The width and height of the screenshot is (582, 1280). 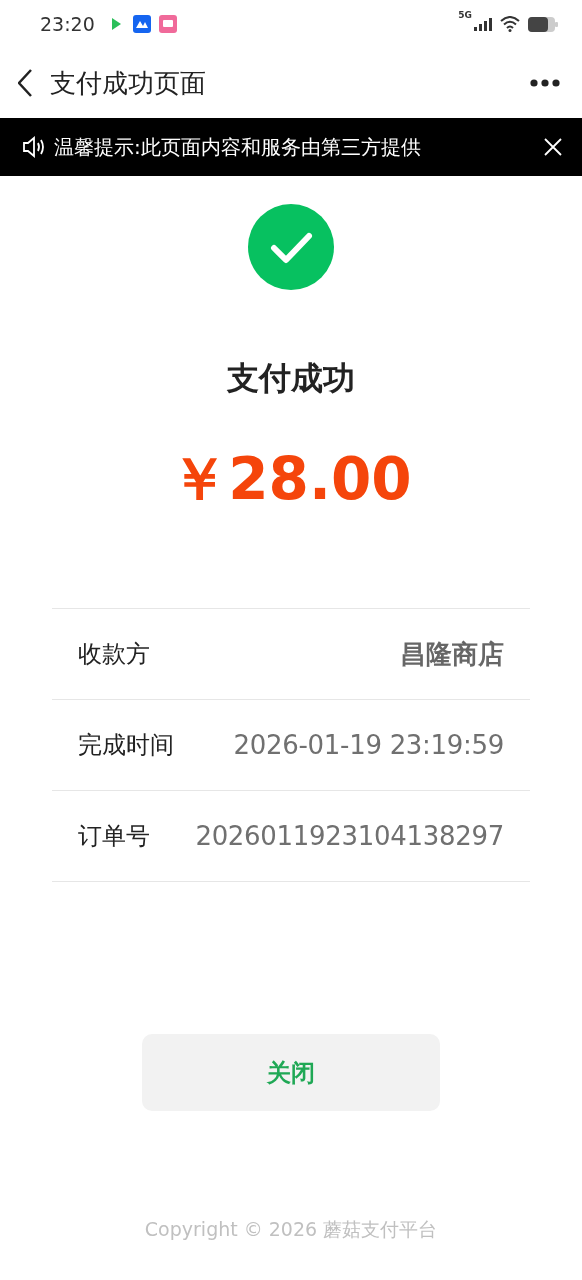 I want to click on close-button: 关闭, so click(x=291, y=1072).